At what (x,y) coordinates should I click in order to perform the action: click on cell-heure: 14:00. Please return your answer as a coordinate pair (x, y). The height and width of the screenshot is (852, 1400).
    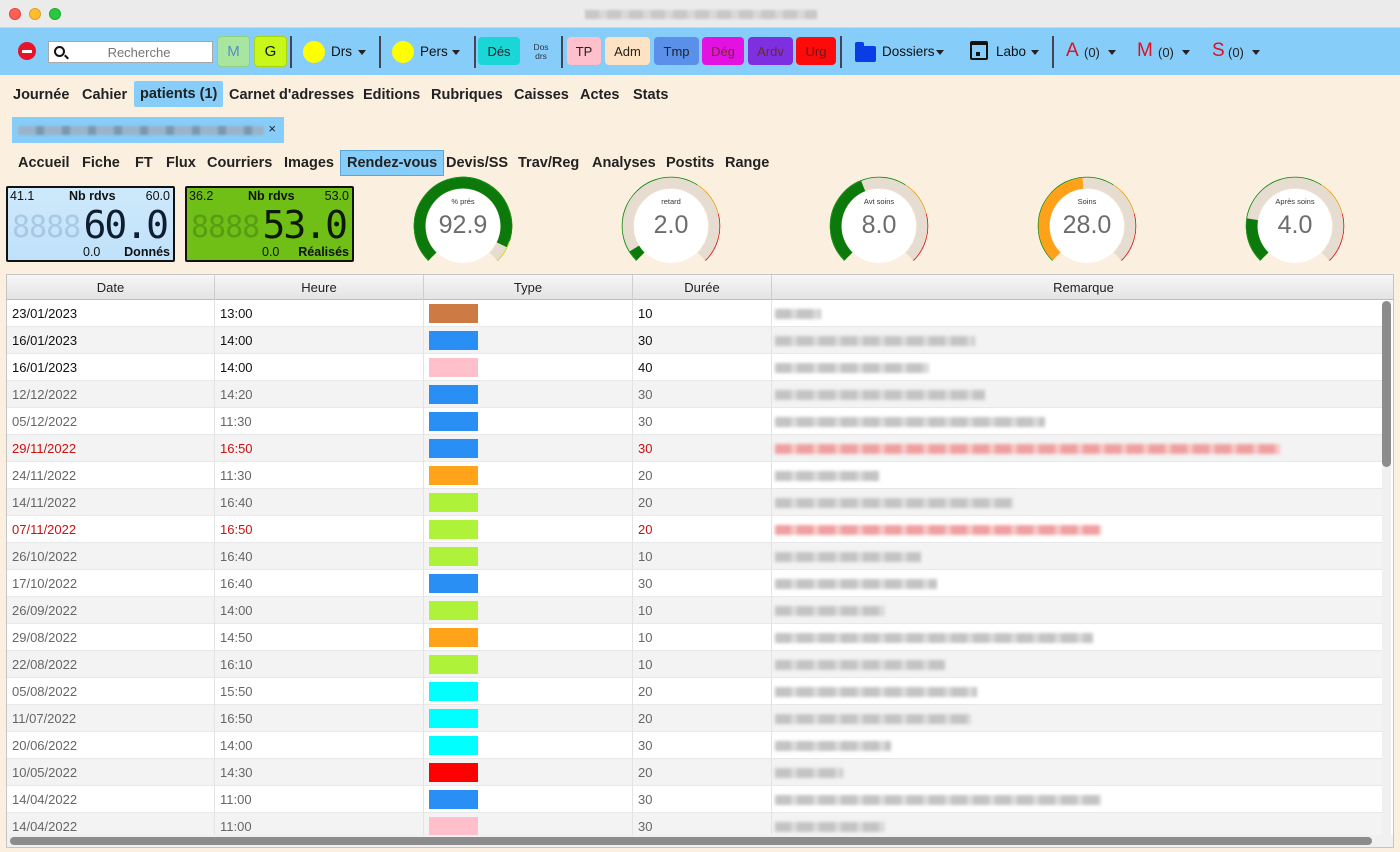
    Looking at the image, I should click on (319, 340).